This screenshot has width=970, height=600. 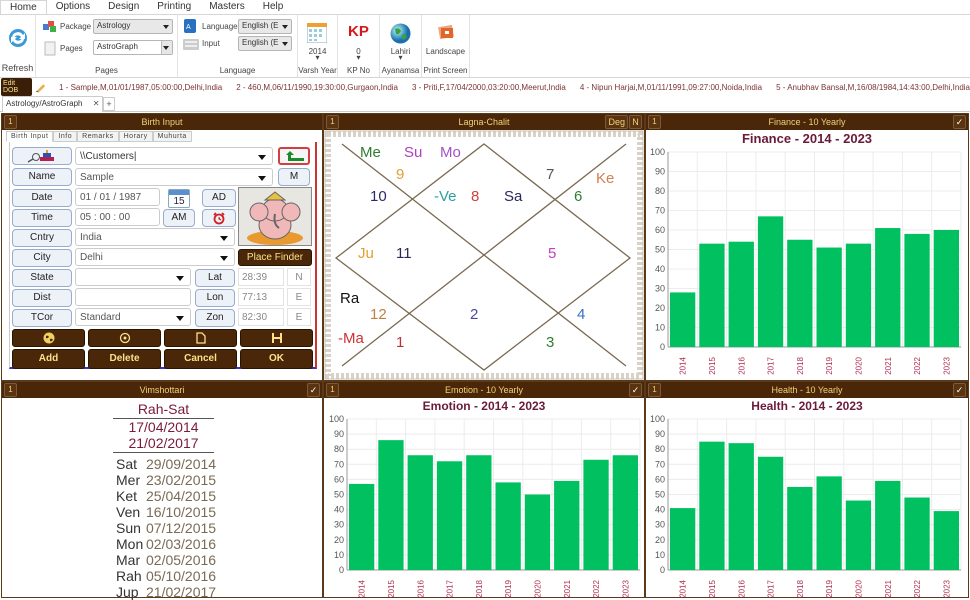 What do you see at coordinates (683, 588) in the screenshot?
I see `x-tick-label: 2014` at bounding box center [683, 588].